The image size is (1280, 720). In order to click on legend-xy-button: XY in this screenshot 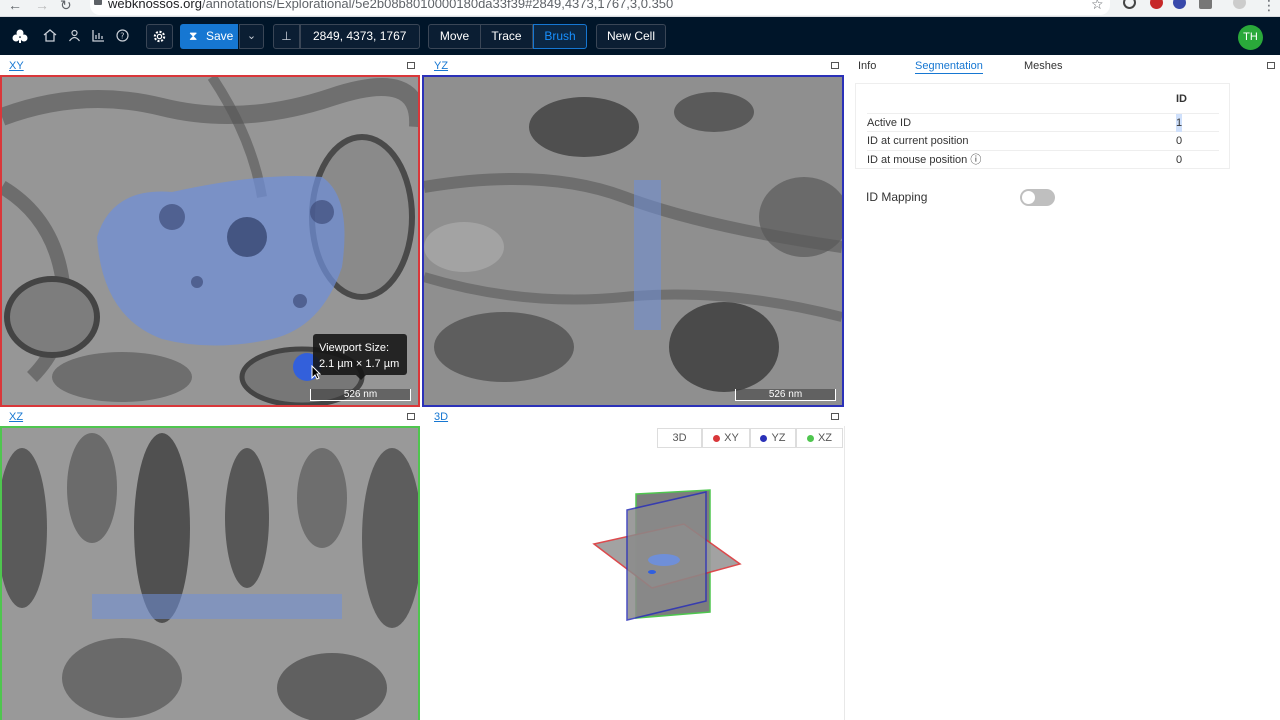, I will do `click(726, 438)`.